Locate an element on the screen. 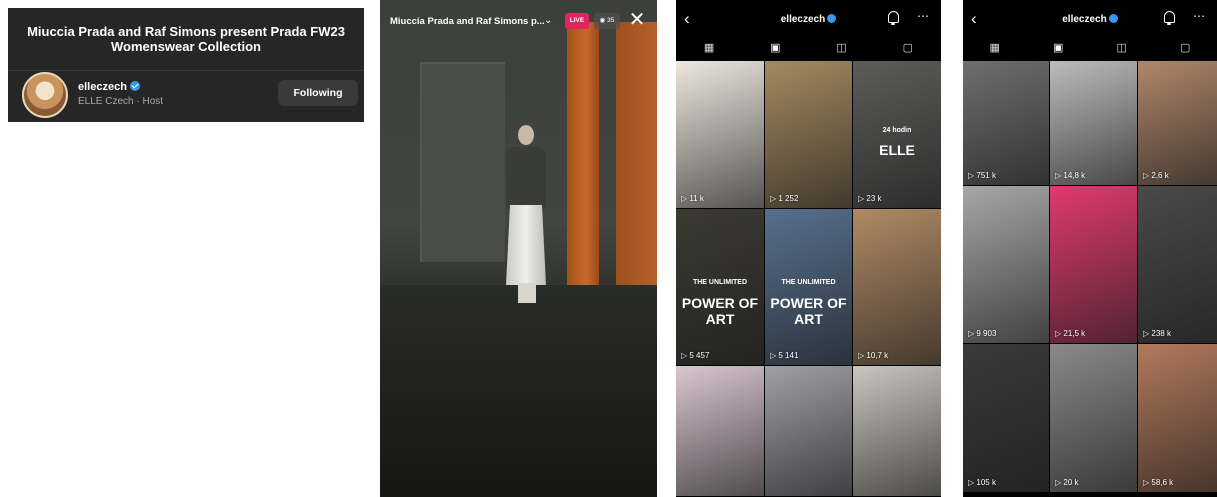  reel-view-count: ▷ 11 k is located at coordinates (692, 198).